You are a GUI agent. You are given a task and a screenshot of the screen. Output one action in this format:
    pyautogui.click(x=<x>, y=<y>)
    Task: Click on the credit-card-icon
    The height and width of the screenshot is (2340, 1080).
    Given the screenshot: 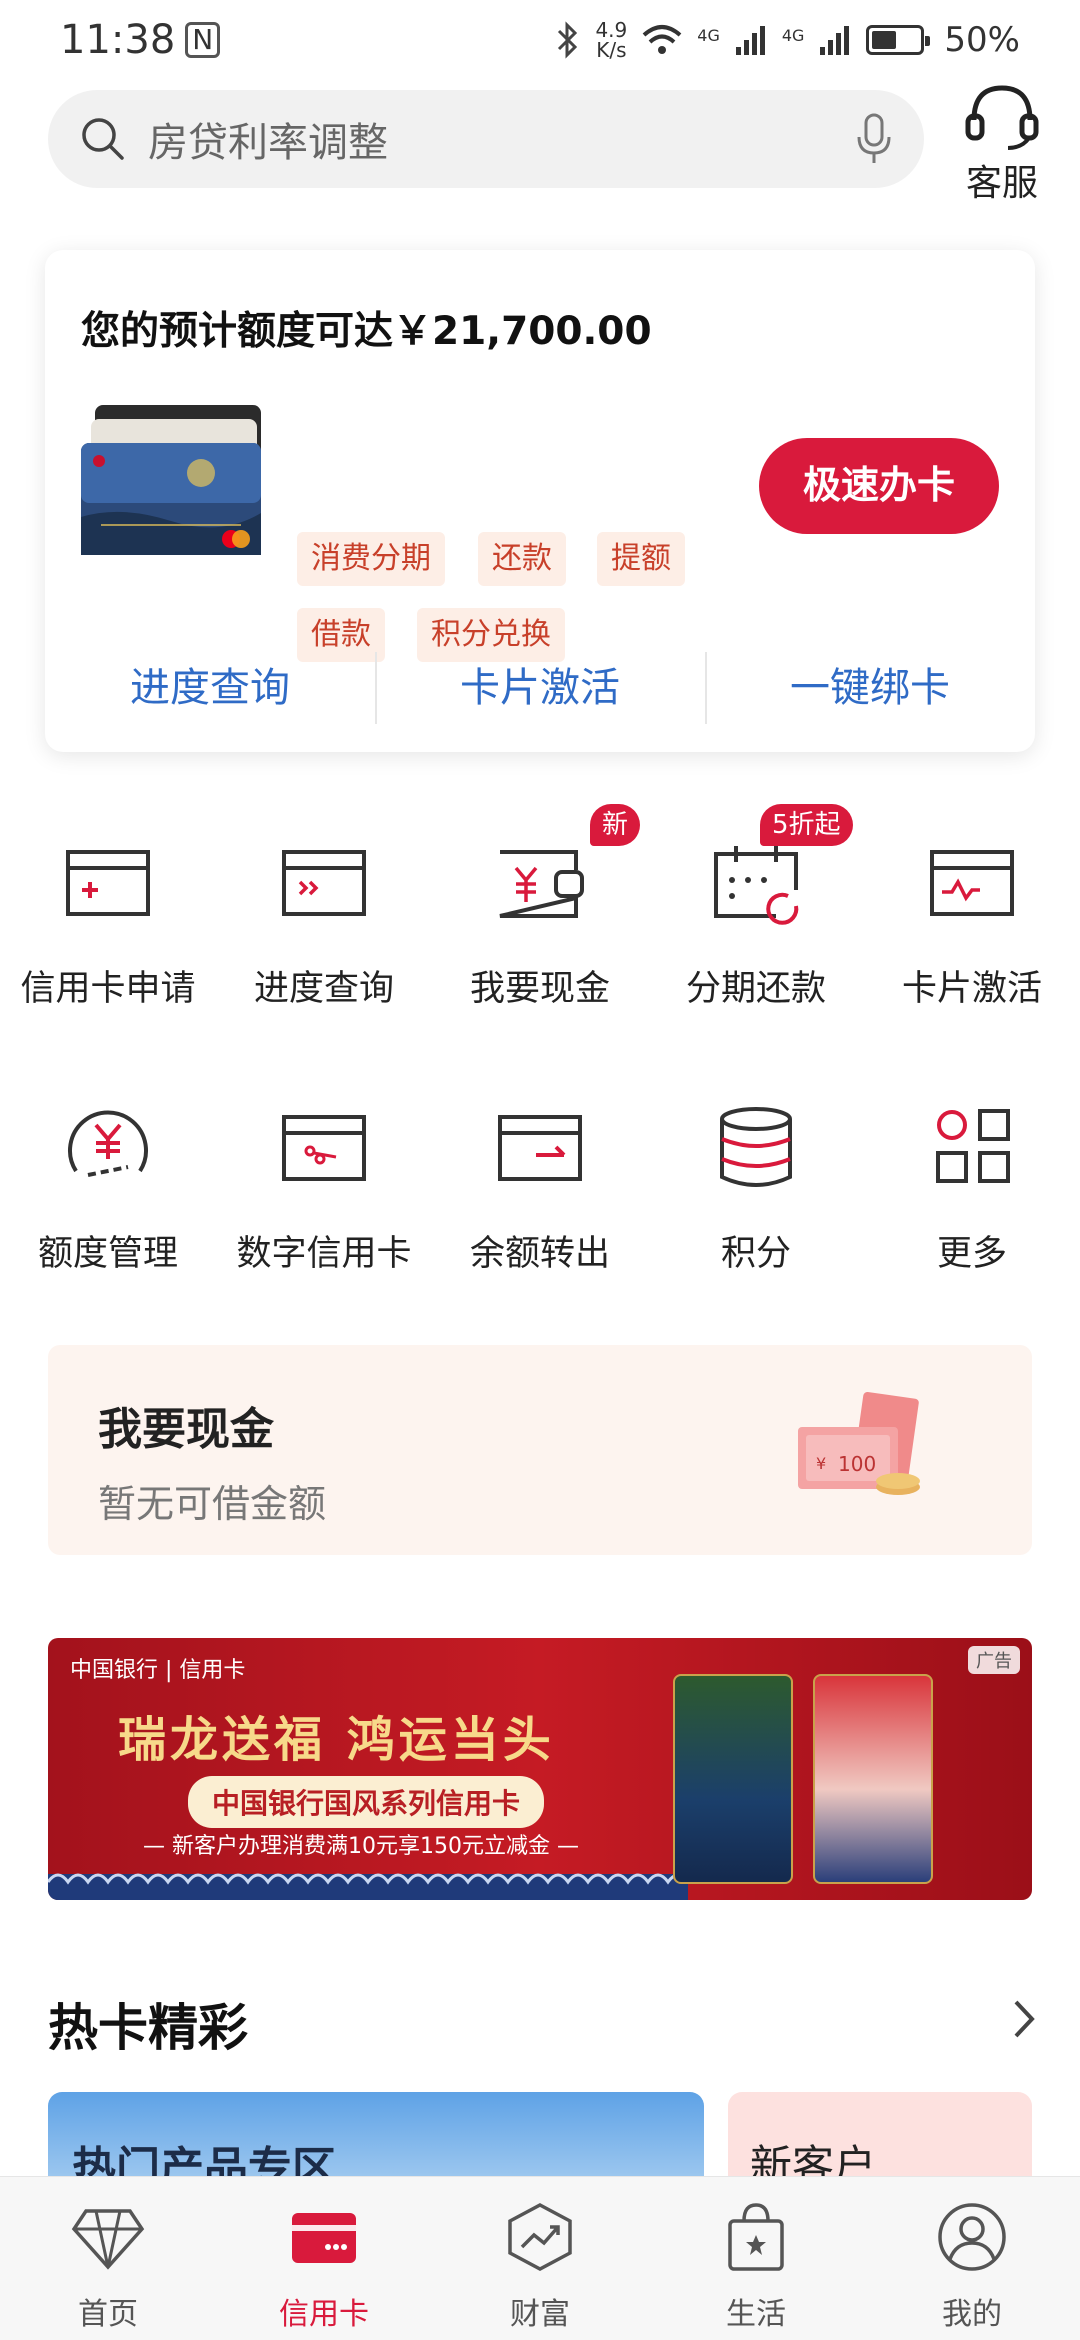 What is the action you would take?
    pyautogui.click(x=324, y=2238)
    